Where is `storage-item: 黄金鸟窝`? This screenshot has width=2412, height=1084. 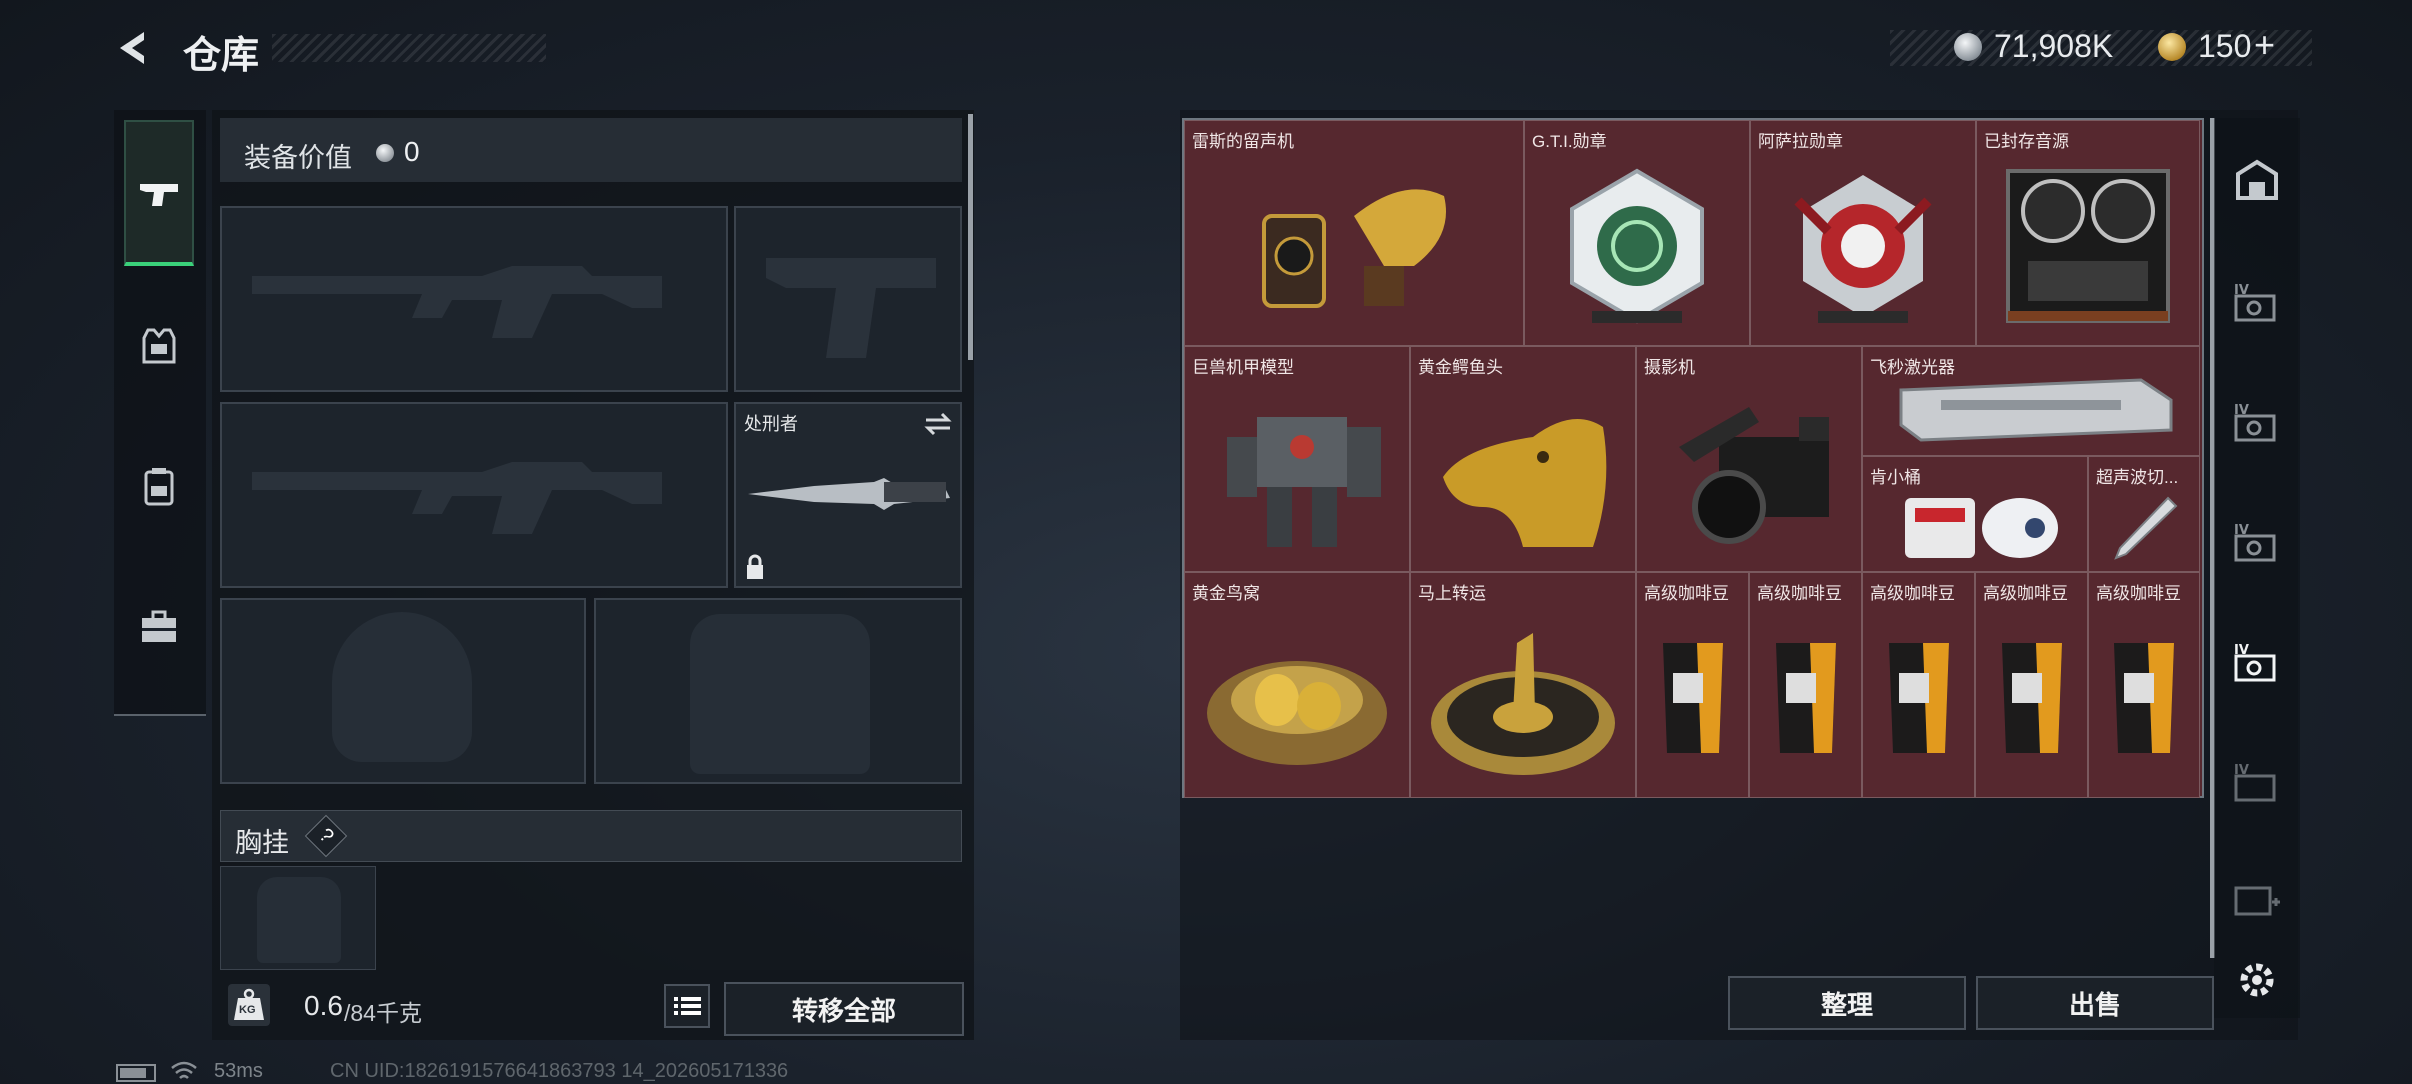 storage-item: 黄金鸟窝 is located at coordinates (1297, 685).